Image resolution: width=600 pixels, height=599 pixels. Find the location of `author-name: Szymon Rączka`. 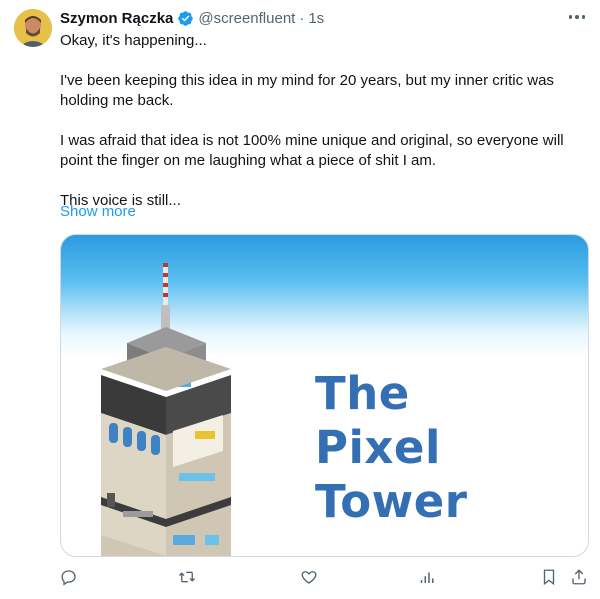

author-name: Szymon Rączka is located at coordinates (116, 18).